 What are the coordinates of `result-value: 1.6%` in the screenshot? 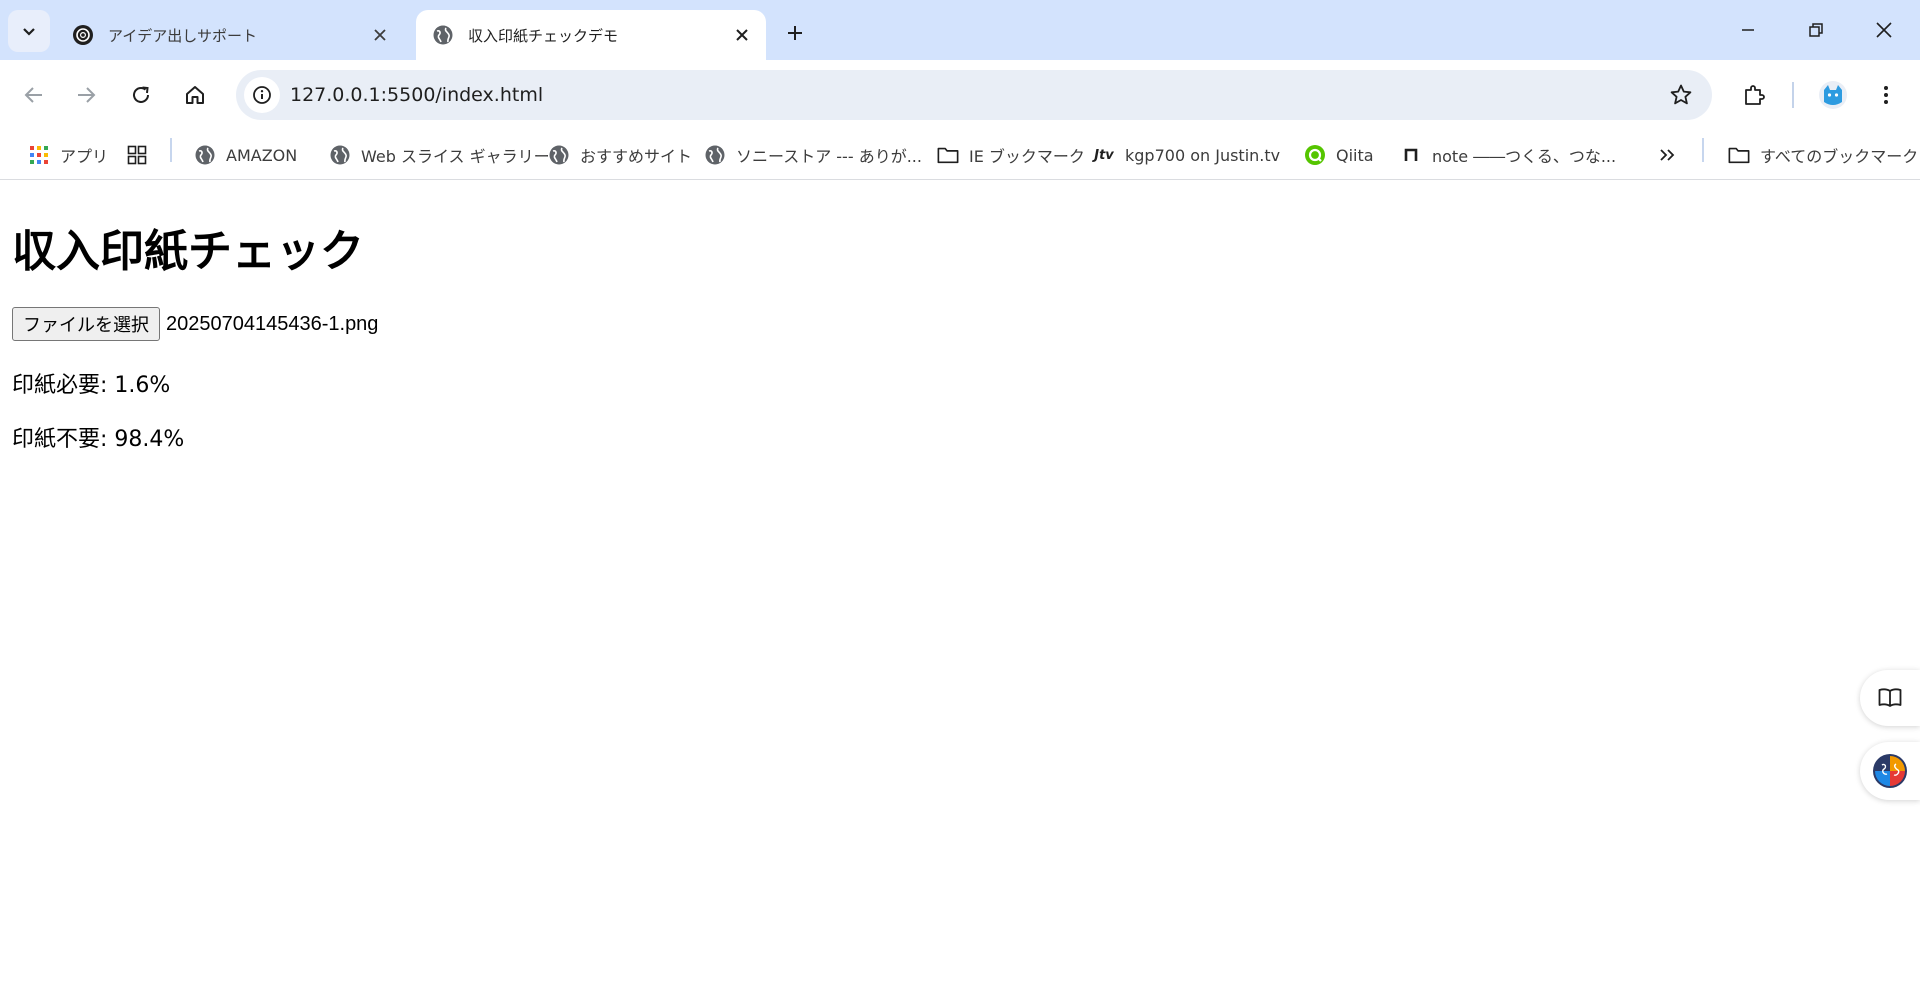 It's located at (142, 385).